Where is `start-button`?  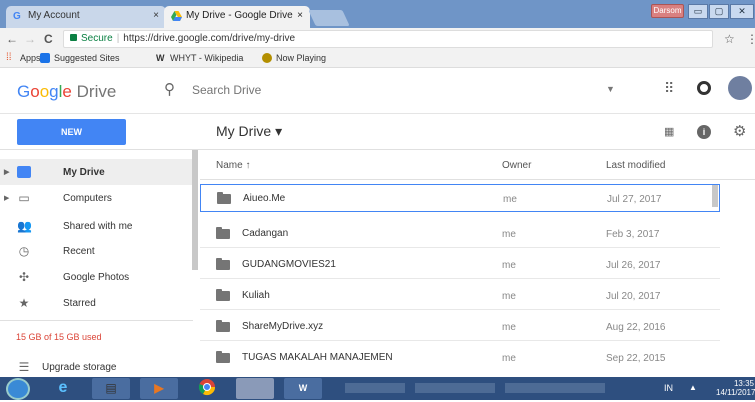 start-button is located at coordinates (18, 389).